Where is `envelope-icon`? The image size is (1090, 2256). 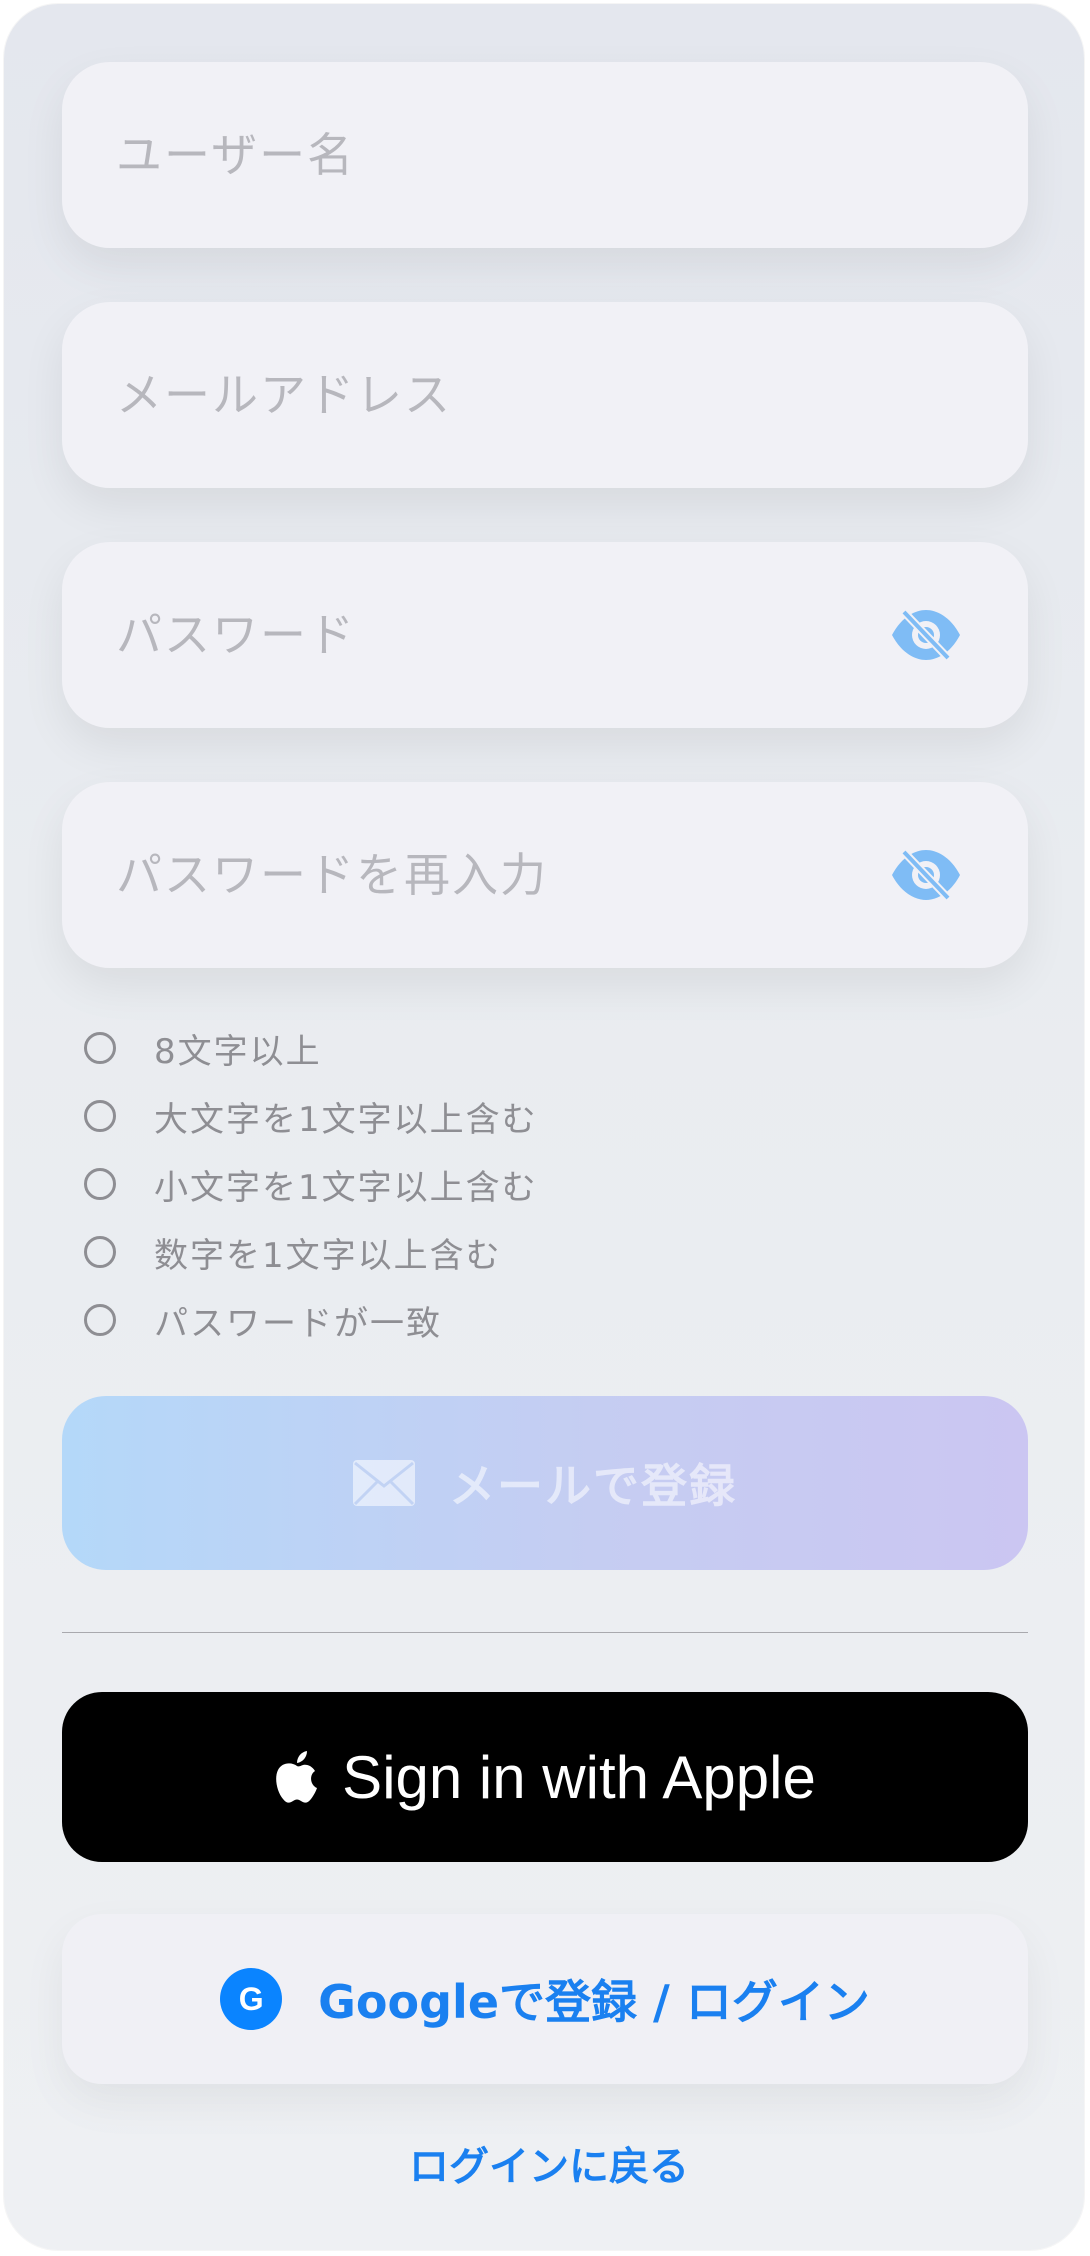 envelope-icon is located at coordinates (384, 1483).